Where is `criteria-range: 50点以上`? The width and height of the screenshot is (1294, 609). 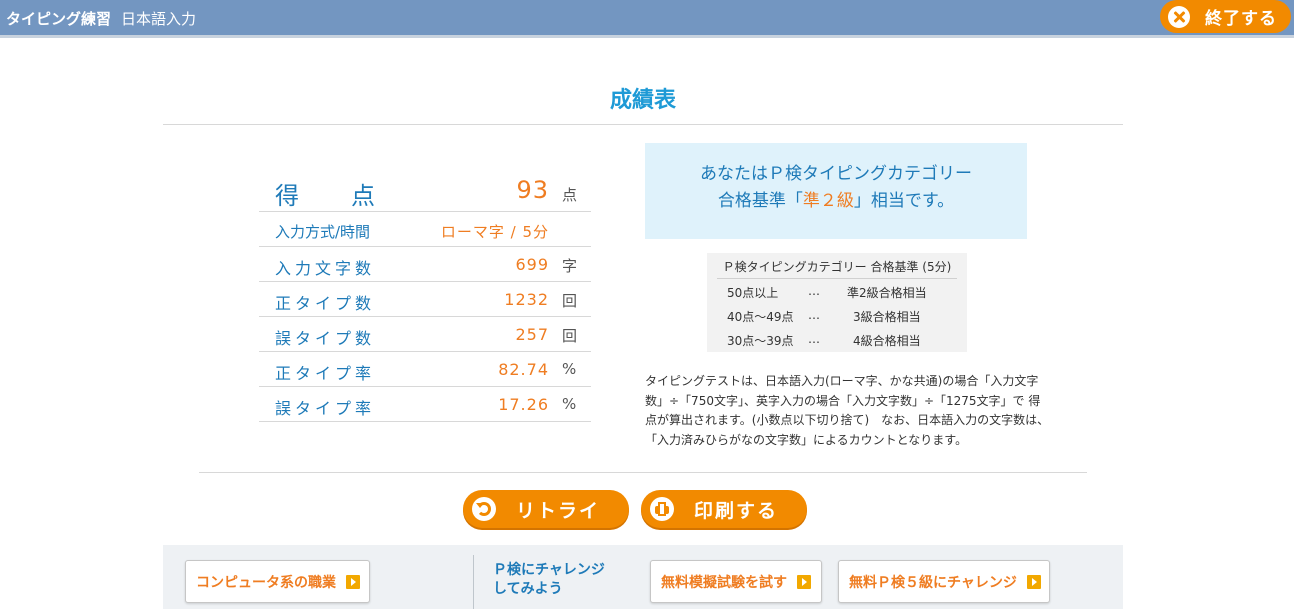
criteria-range: 50点以上 is located at coordinates (753, 293).